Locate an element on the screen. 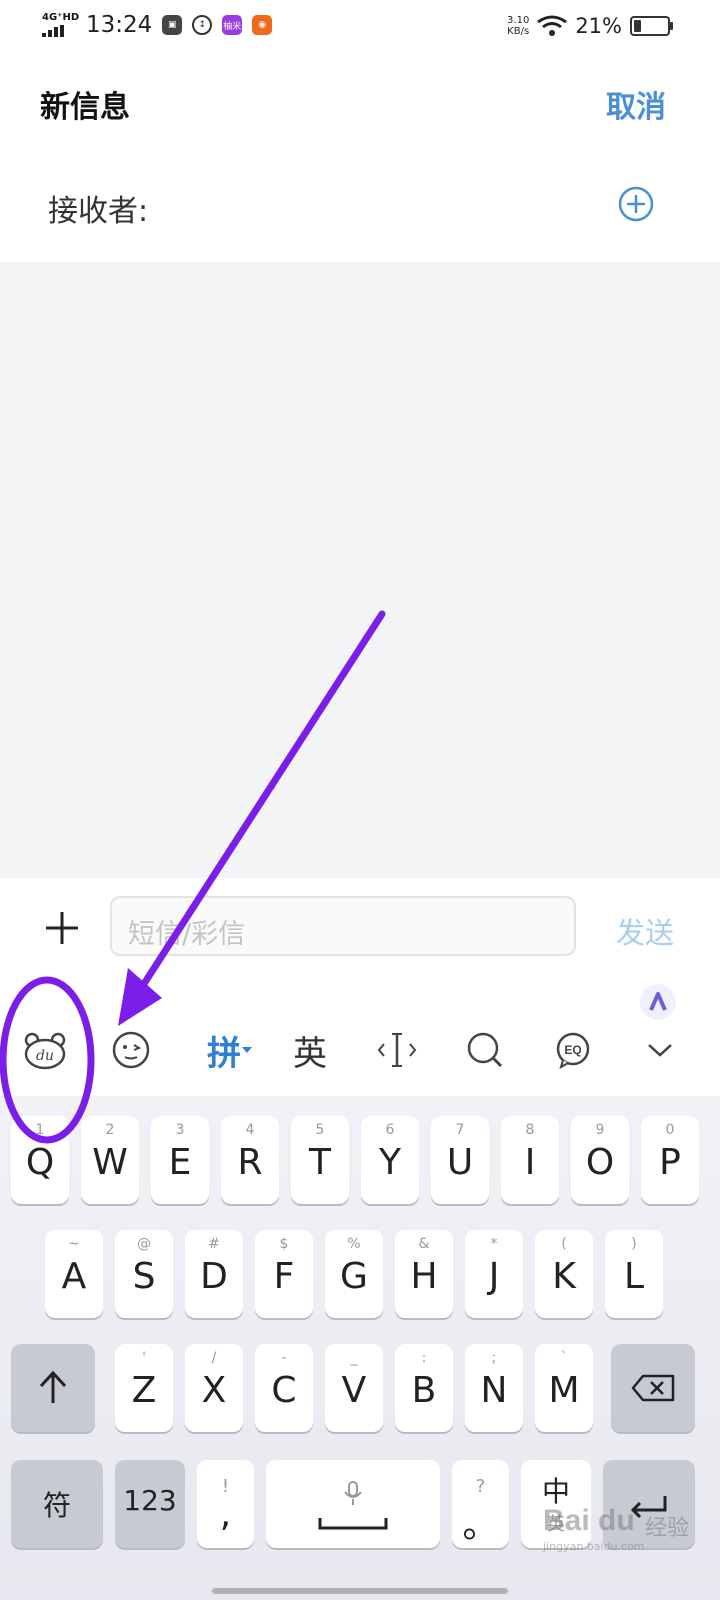  key-label: S is located at coordinates (144, 1276).